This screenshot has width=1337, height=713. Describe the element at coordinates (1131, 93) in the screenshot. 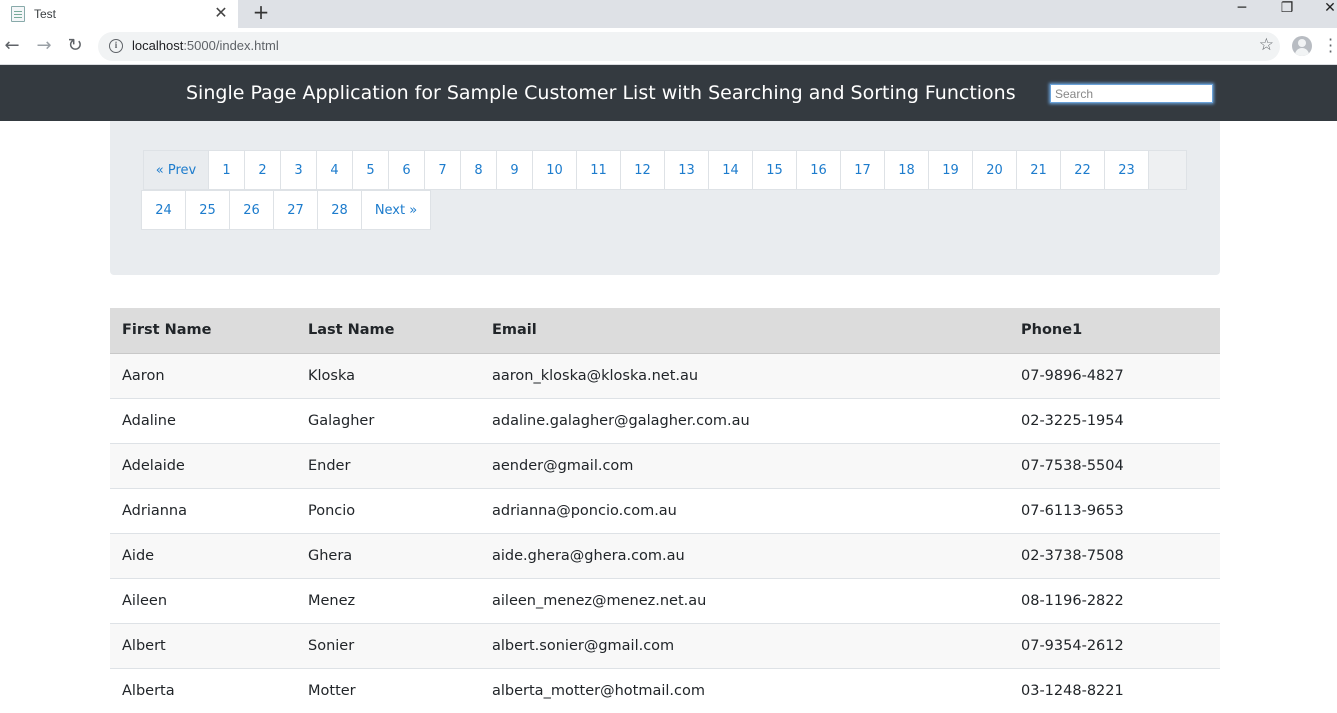

I see `search-input` at that location.